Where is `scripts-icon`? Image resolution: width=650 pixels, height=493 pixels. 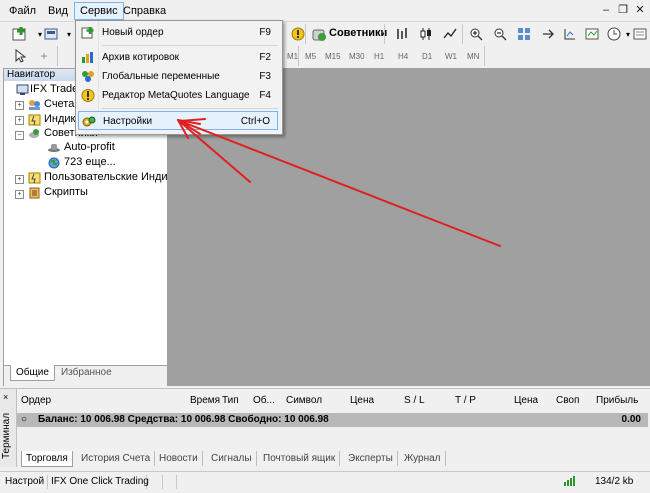 scripts-icon is located at coordinates (34, 193).